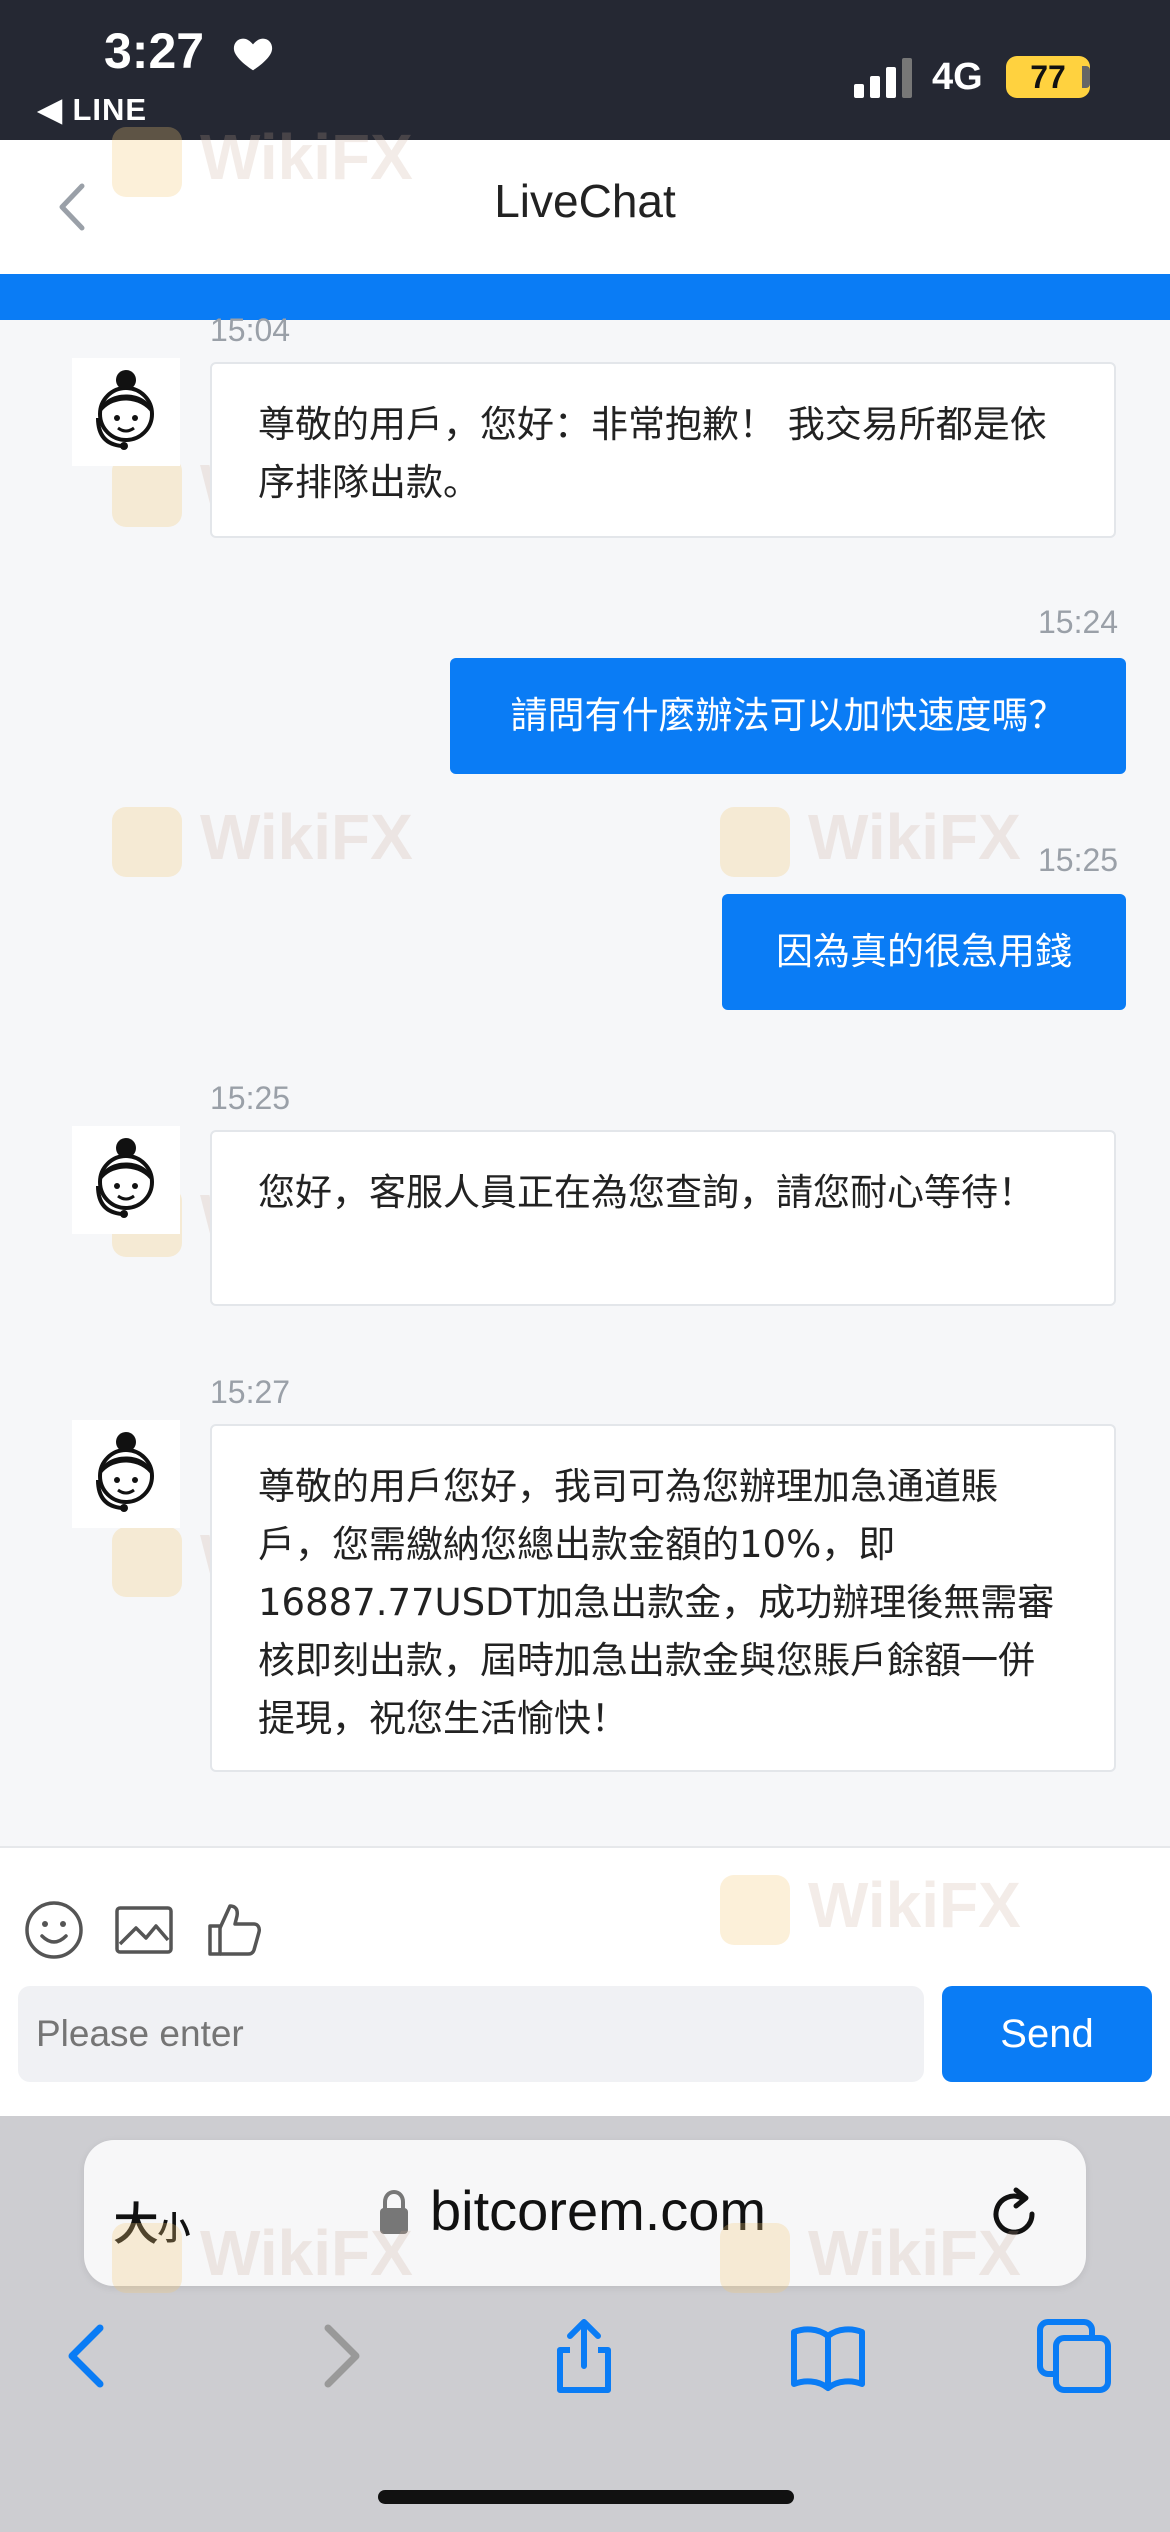 Image resolution: width=1170 pixels, height=2532 pixels. What do you see at coordinates (586, 2497) in the screenshot?
I see `home-indicator` at bounding box center [586, 2497].